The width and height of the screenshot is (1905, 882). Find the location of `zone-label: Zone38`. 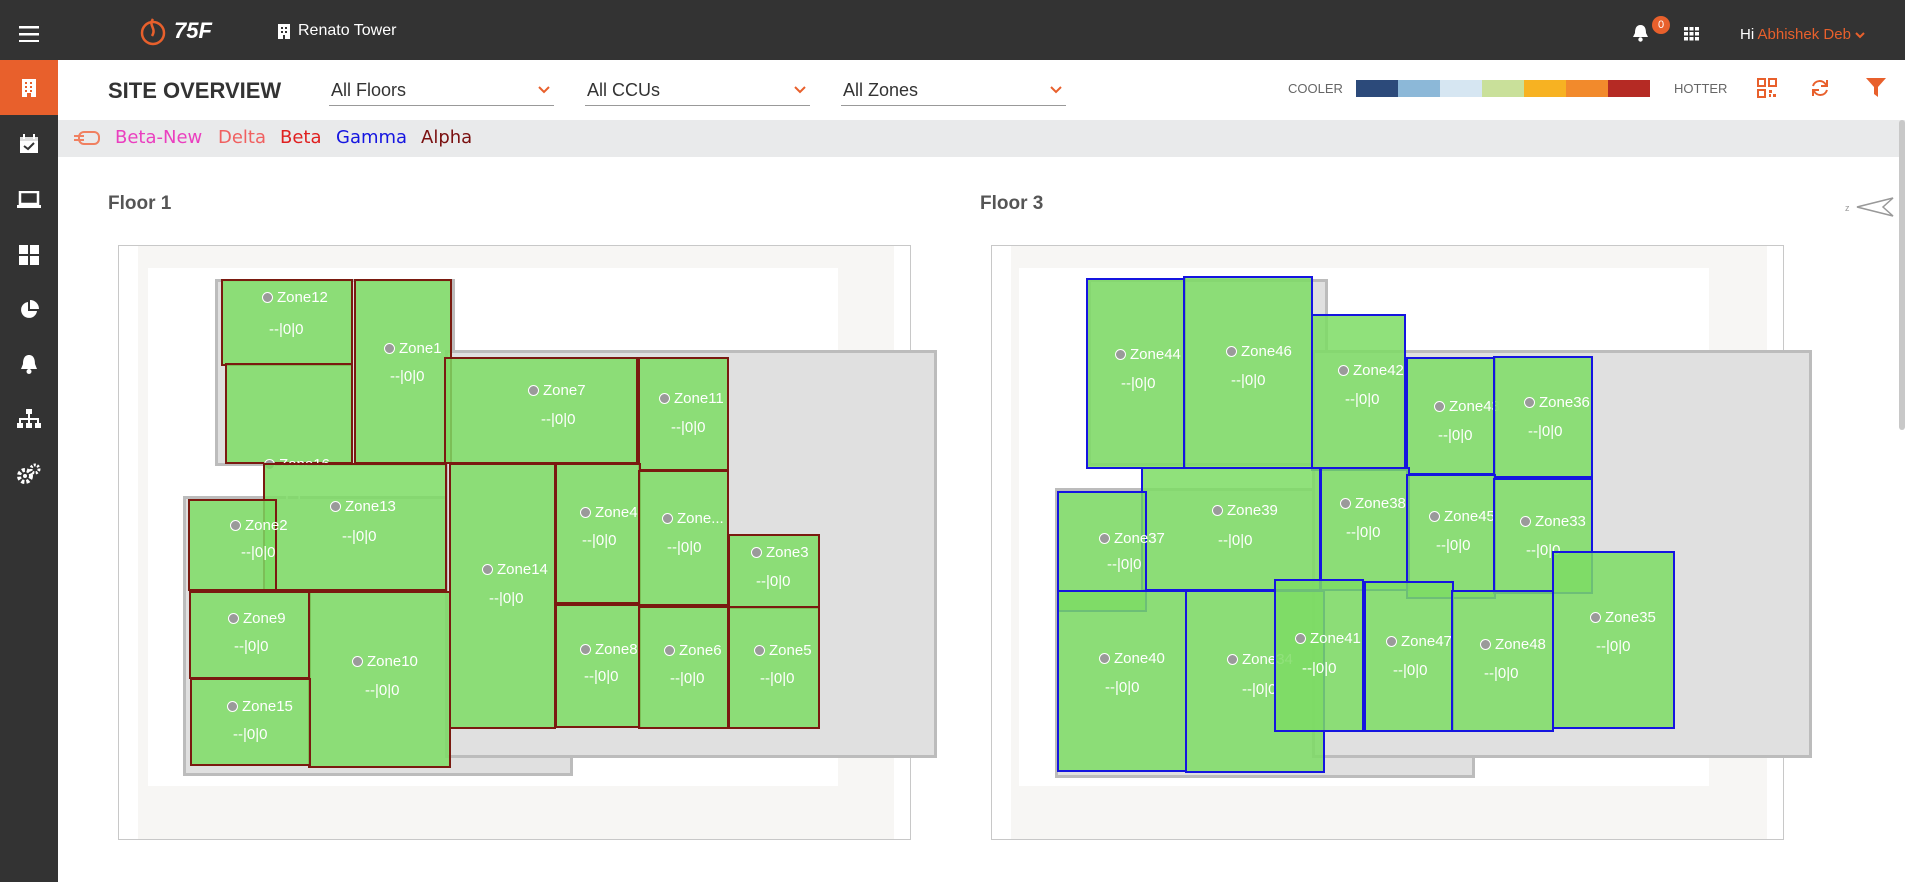

zone-label: Zone38 is located at coordinates (1373, 503).